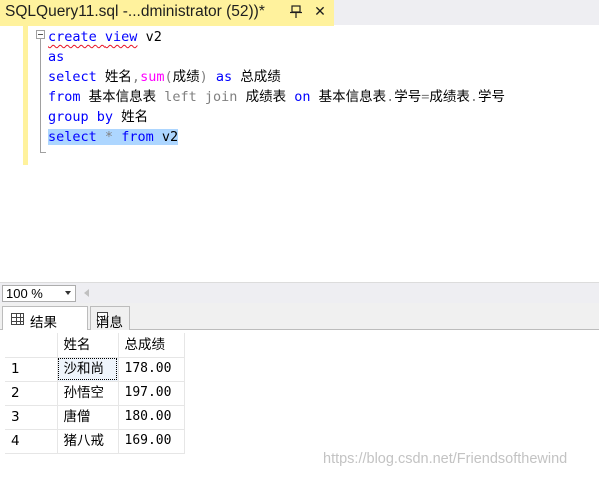 Image resolution: width=599 pixels, height=478 pixels. What do you see at coordinates (136, 77) in the screenshot?
I see `comma: ,` at bounding box center [136, 77].